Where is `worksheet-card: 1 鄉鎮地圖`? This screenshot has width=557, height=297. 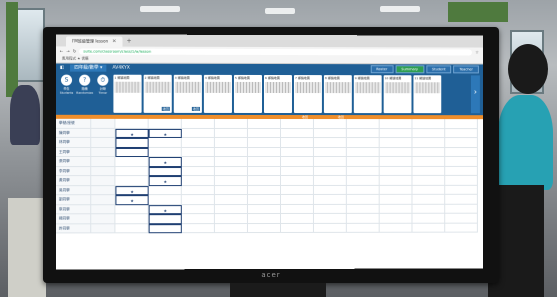 worksheet-card: 1 鄉鎮地圖 is located at coordinates (127, 93).